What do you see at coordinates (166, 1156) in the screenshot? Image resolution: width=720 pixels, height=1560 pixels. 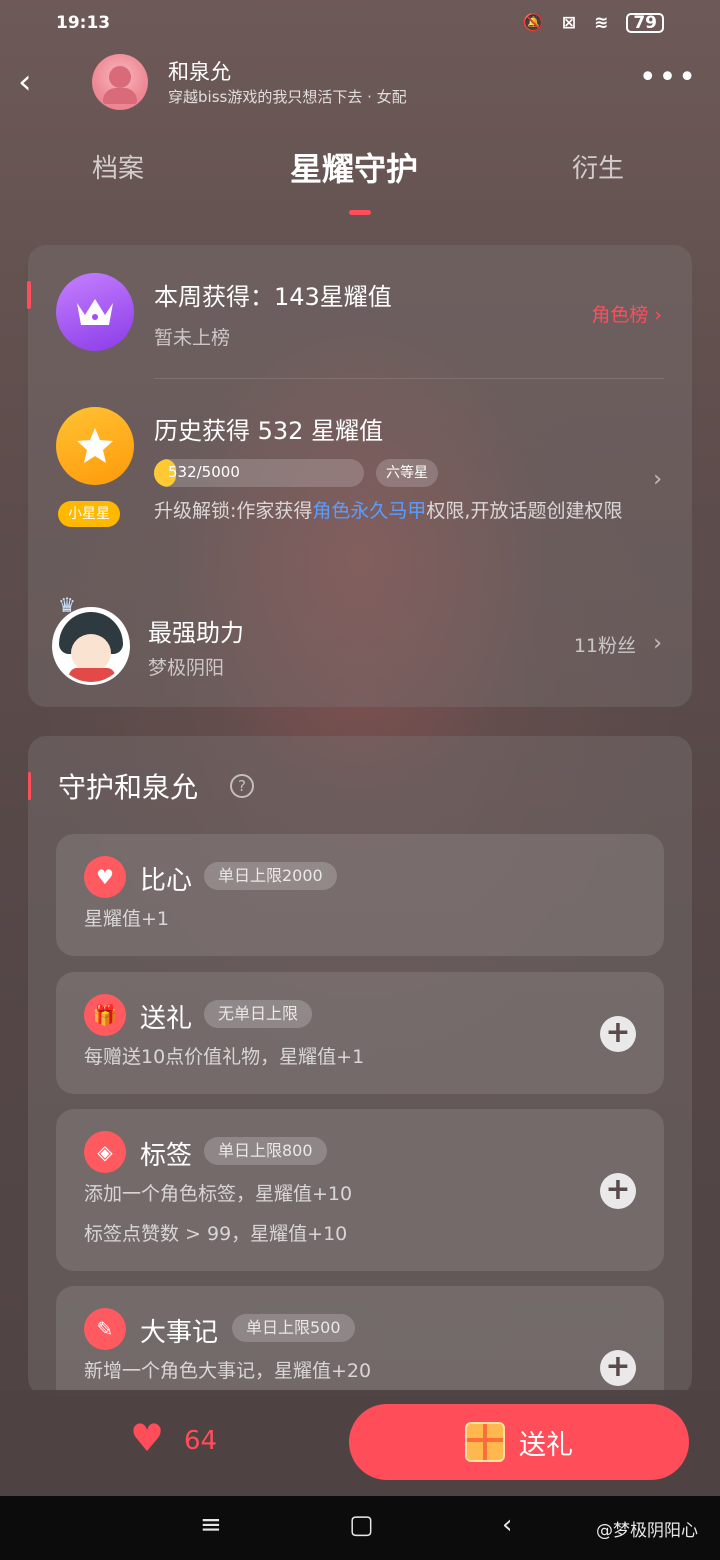 I see `task-title: 标签` at bounding box center [166, 1156].